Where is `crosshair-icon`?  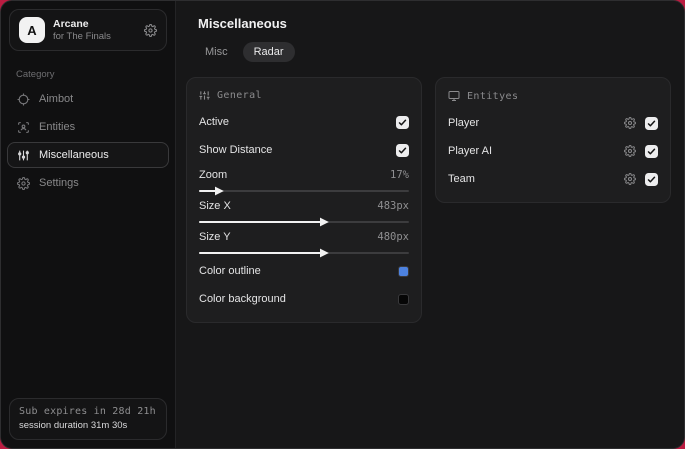 crosshair-icon is located at coordinates (23, 99).